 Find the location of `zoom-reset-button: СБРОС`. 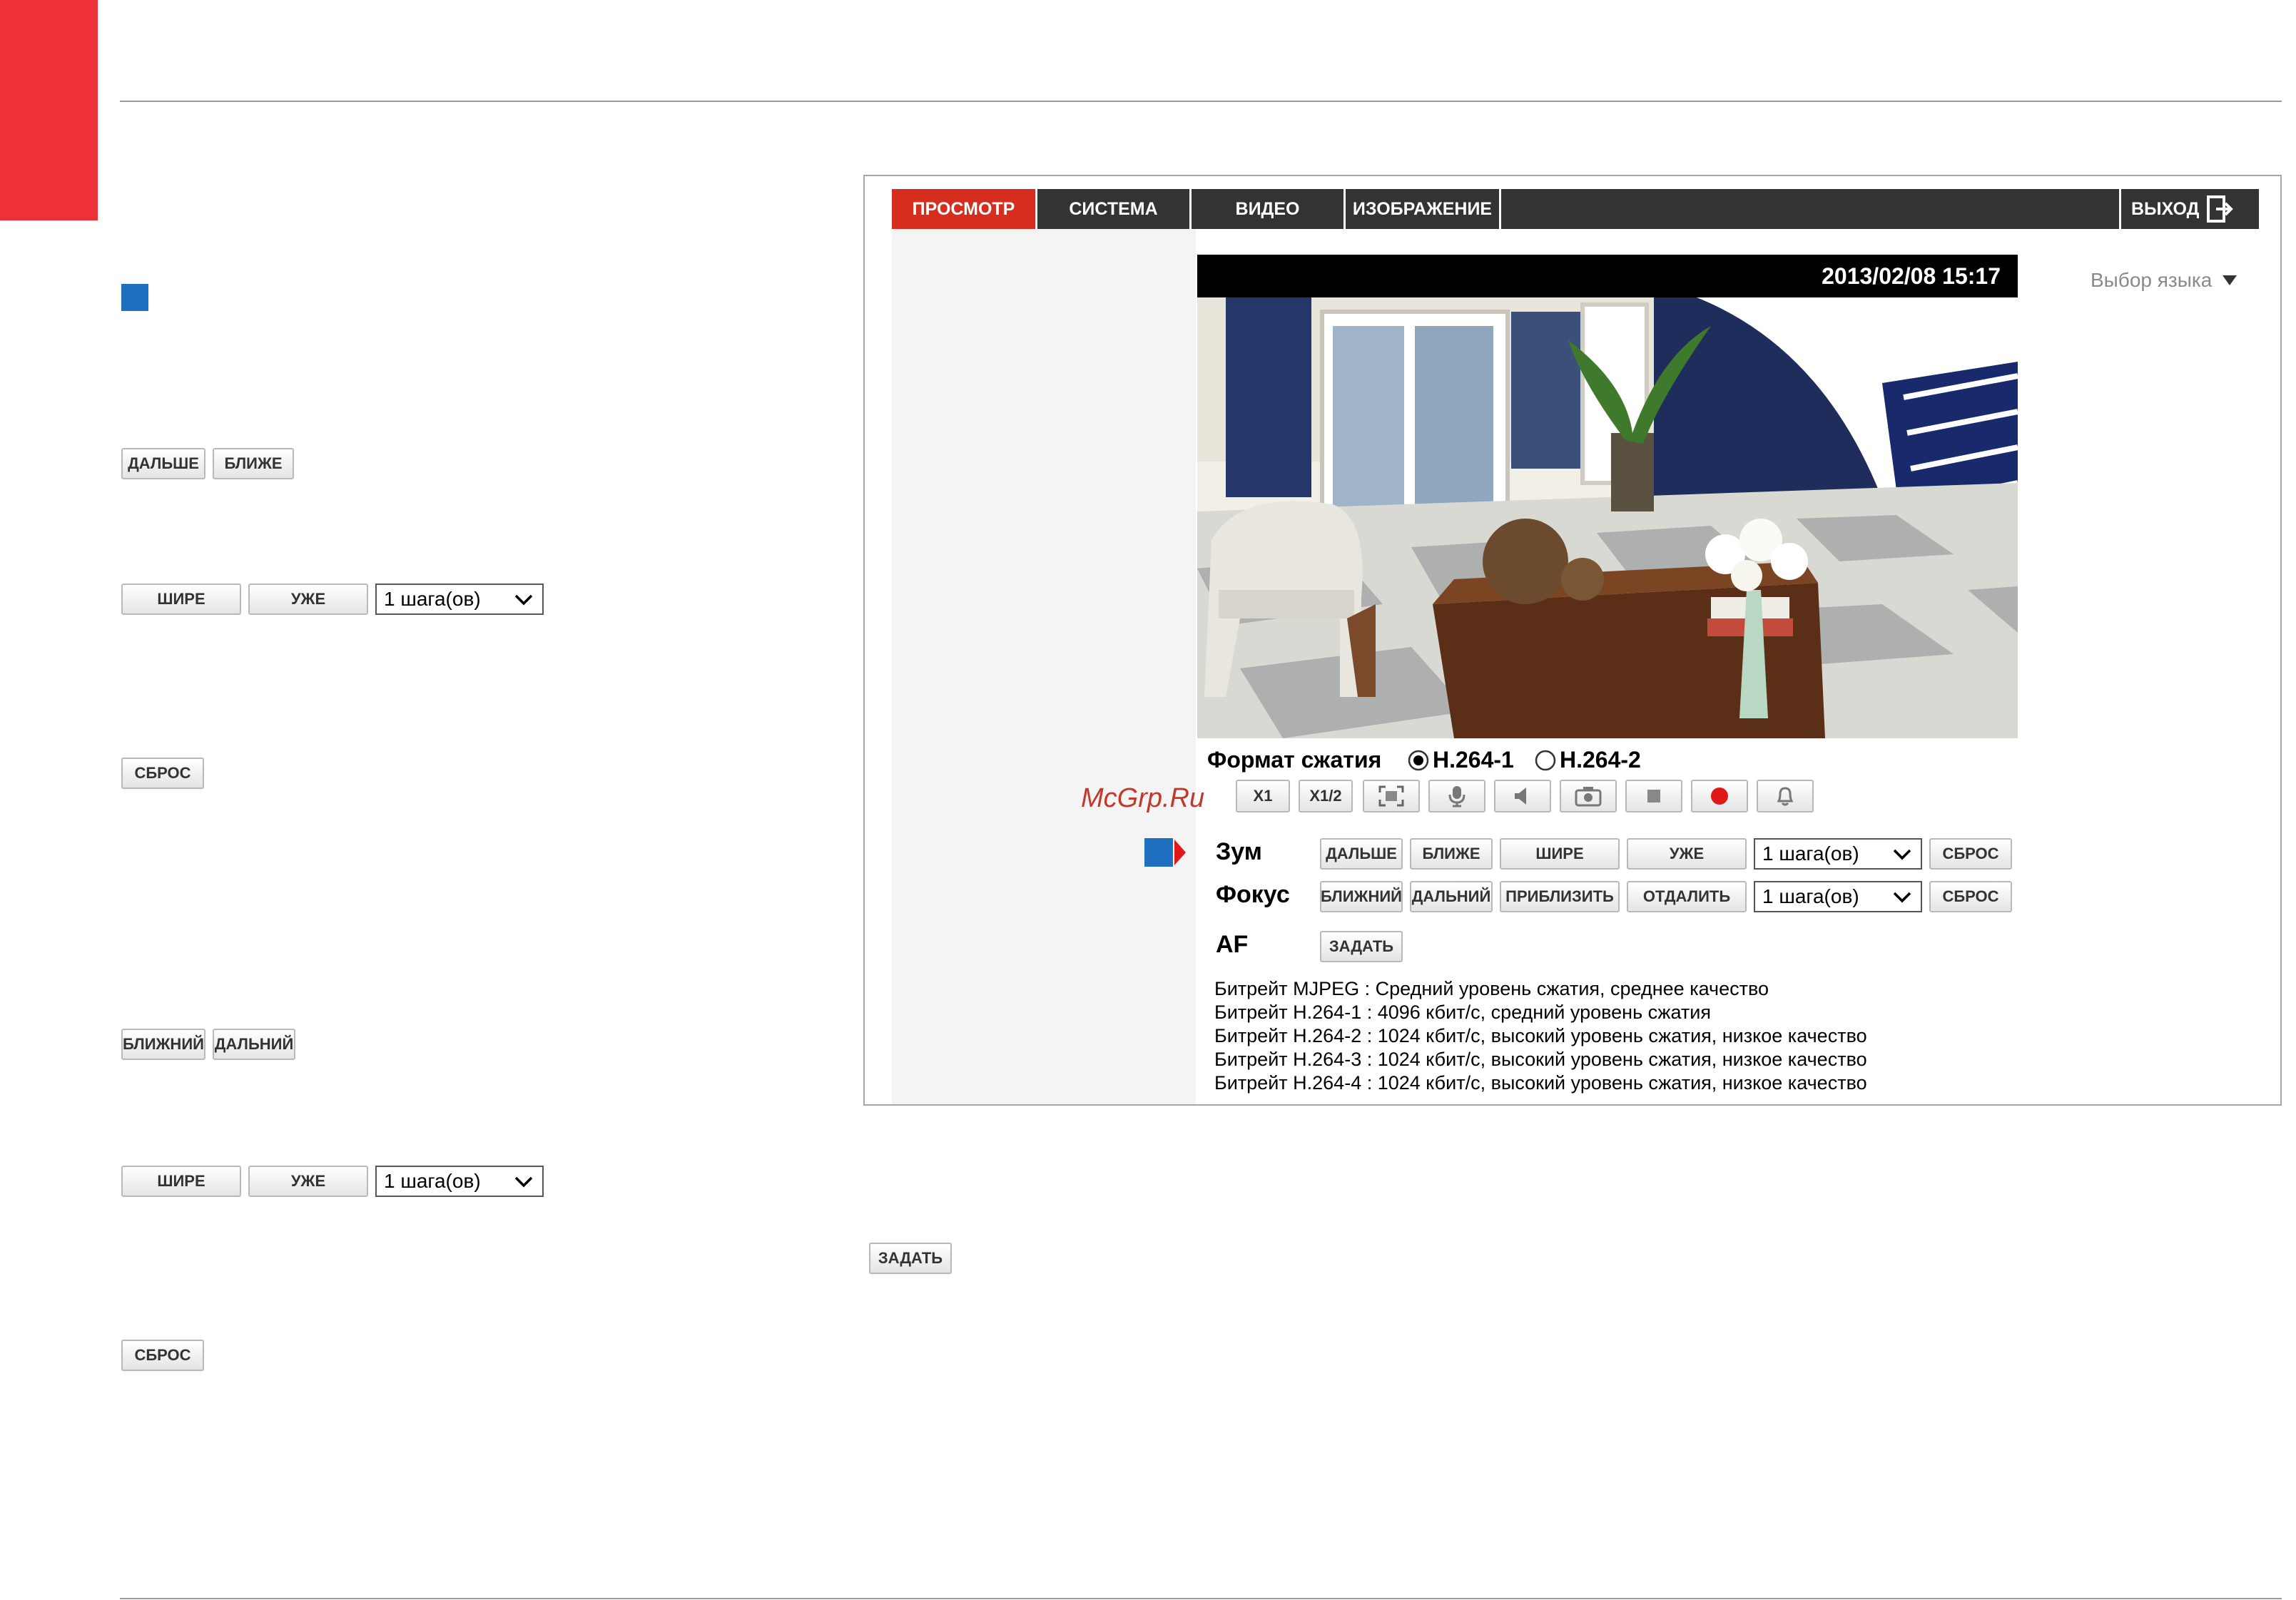

zoom-reset-button: СБРОС is located at coordinates (162, 773).